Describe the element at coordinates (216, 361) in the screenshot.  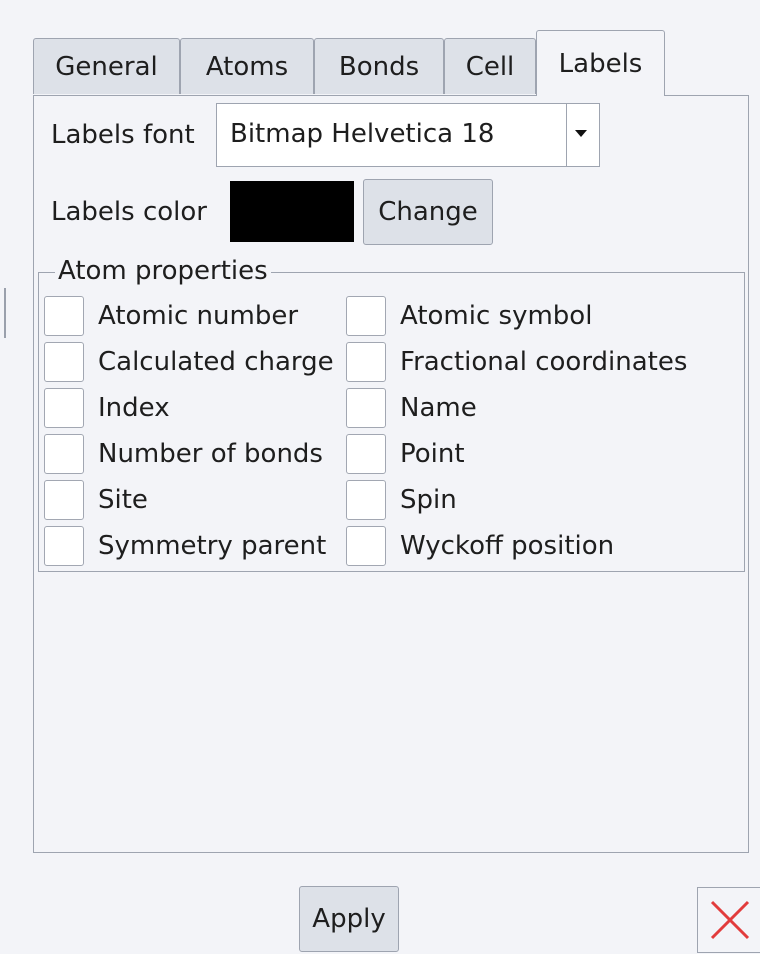
I see `checkbox-label: Calculated charge` at that location.